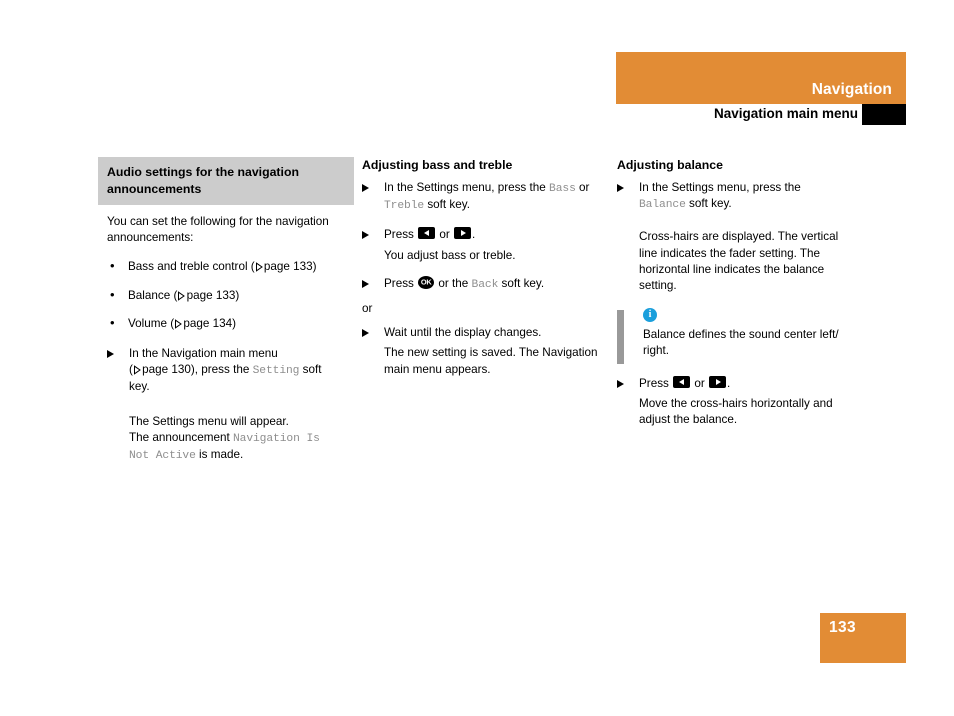  Describe the element at coordinates (437, 165) in the screenshot. I see `middle-section-heading: Adjusting bass and treble` at that location.